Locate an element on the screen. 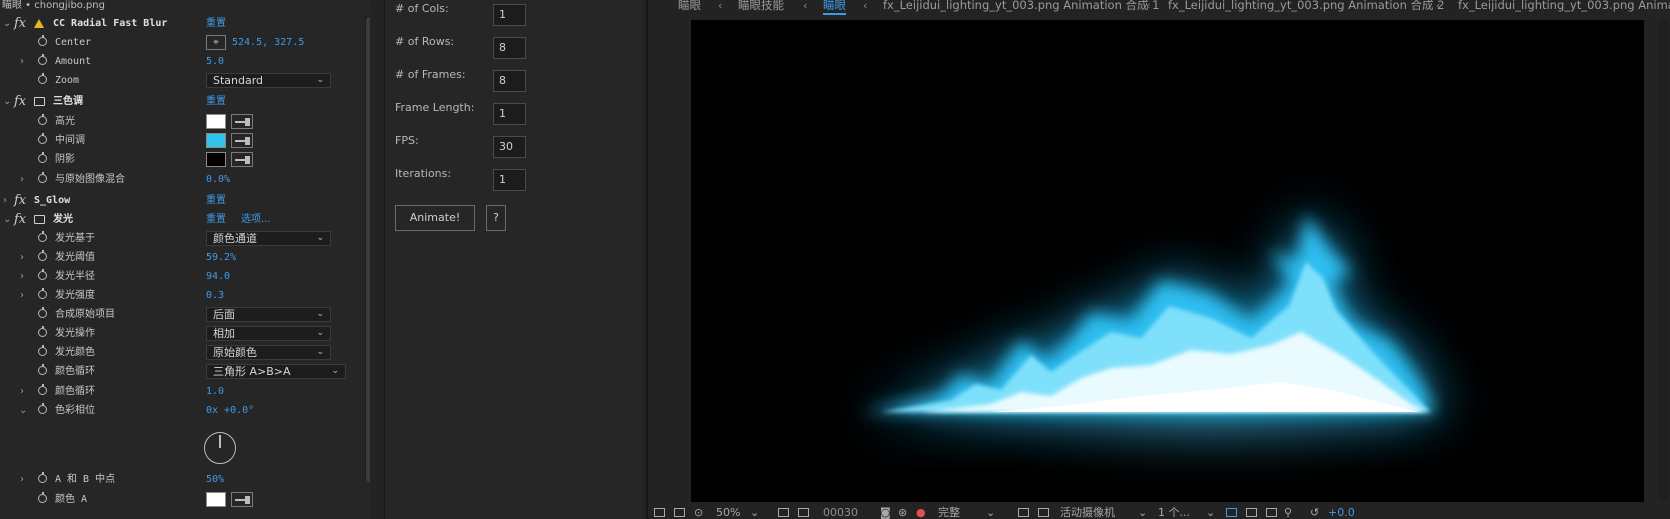  composite-original-dropdown: 后面 ⌄ is located at coordinates (268, 314).